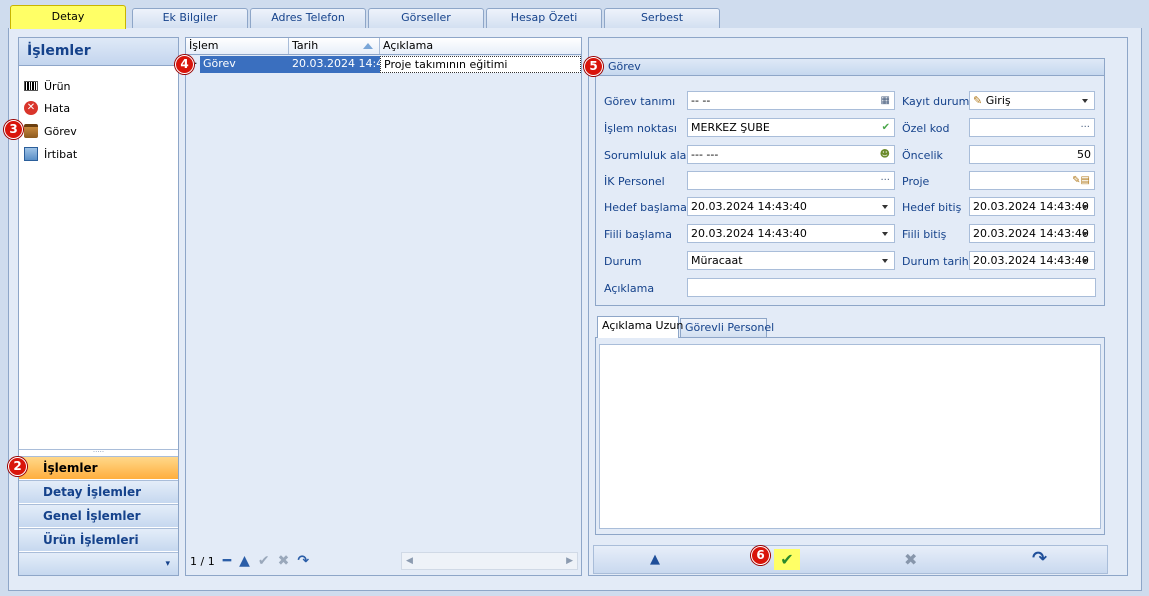 The width and height of the screenshot is (1149, 596). Describe the element at coordinates (237, 46) in the screenshot. I see `column-header-islem: İşlem` at that location.